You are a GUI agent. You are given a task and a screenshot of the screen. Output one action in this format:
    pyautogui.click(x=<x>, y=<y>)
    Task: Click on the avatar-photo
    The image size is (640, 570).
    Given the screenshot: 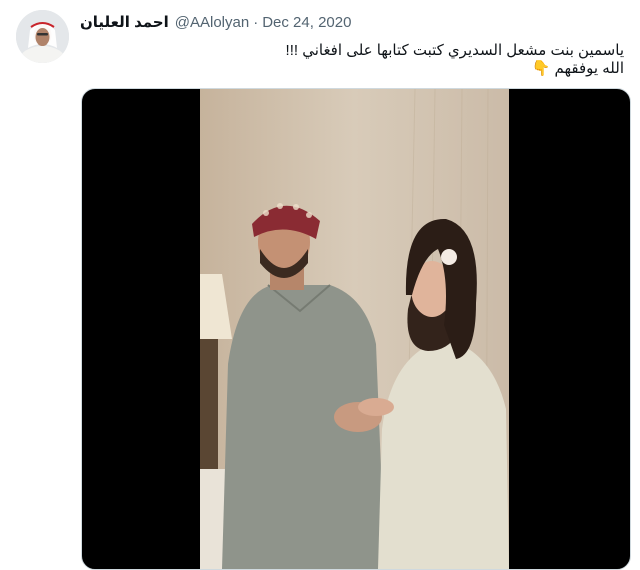 What is the action you would take?
    pyautogui.click(x=42, y=36)
    